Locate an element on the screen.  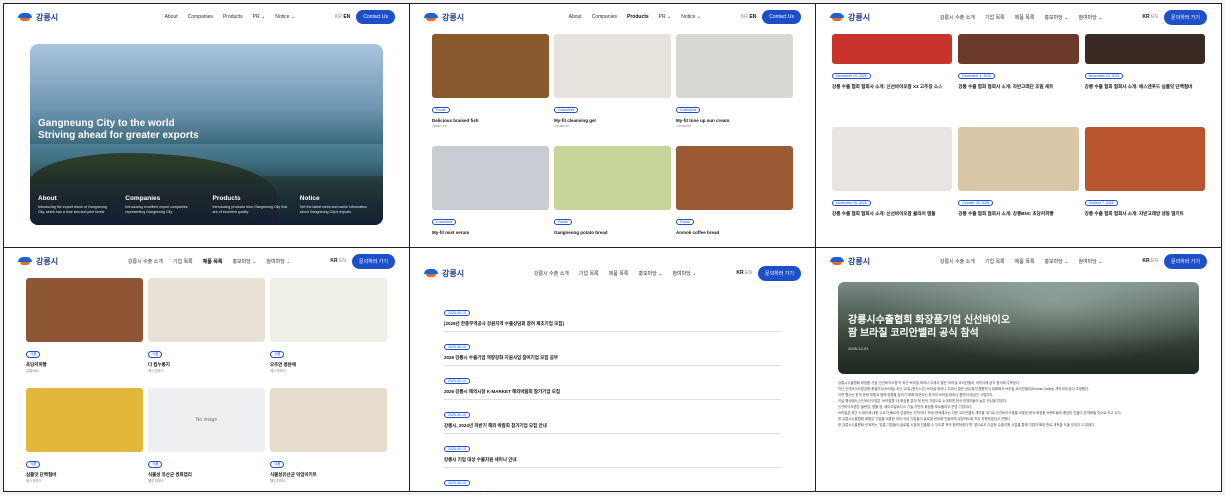
news-title: 강릉 수출 협회 협회사 소개: 에스앤푸드 심플잇 단백질바 is located at coordinates (1145, 87).